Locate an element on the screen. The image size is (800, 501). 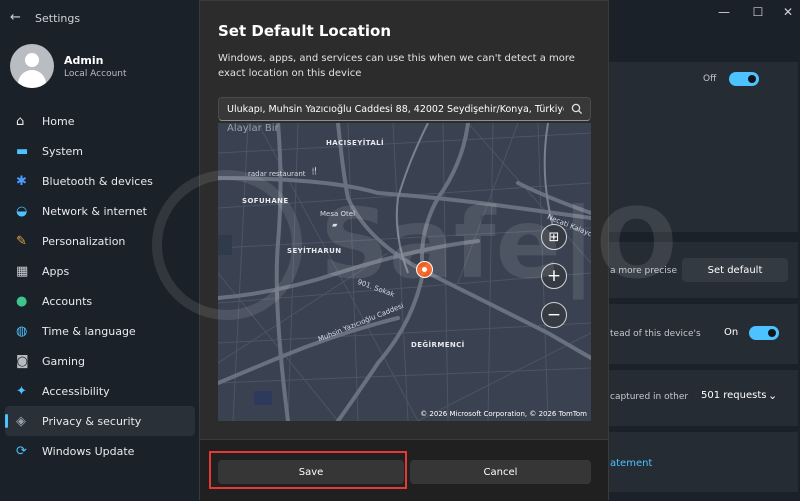
sidebar-item-bluetooth: ✱ Bluetooth & devices is located at coordinates (100, 181).